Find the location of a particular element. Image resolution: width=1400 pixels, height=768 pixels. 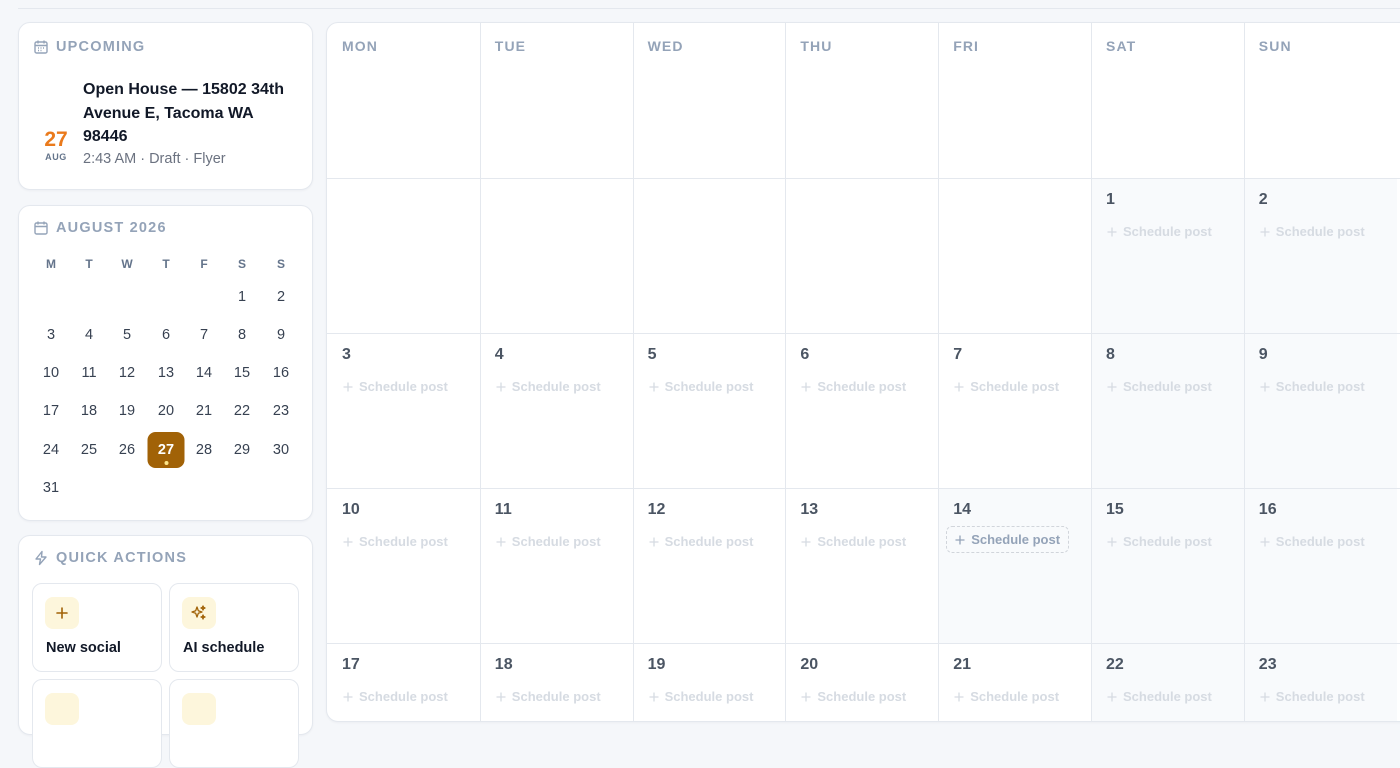

quick-actions-card: QUICK ACTIONS New social AI schedule is located at coordinates (165, 651).